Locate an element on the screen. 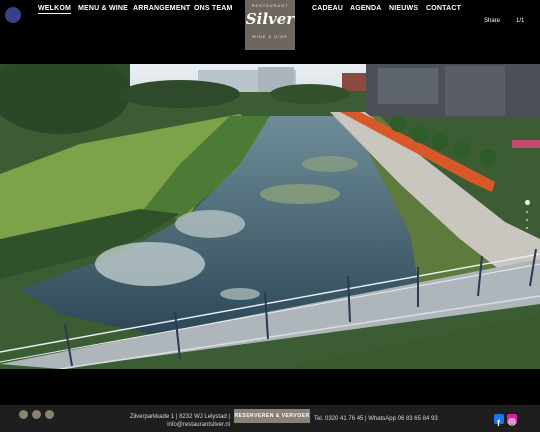 This screenshot has width=540, height=432. nav-contact: CONTACT is located at coordinates (443, 8).